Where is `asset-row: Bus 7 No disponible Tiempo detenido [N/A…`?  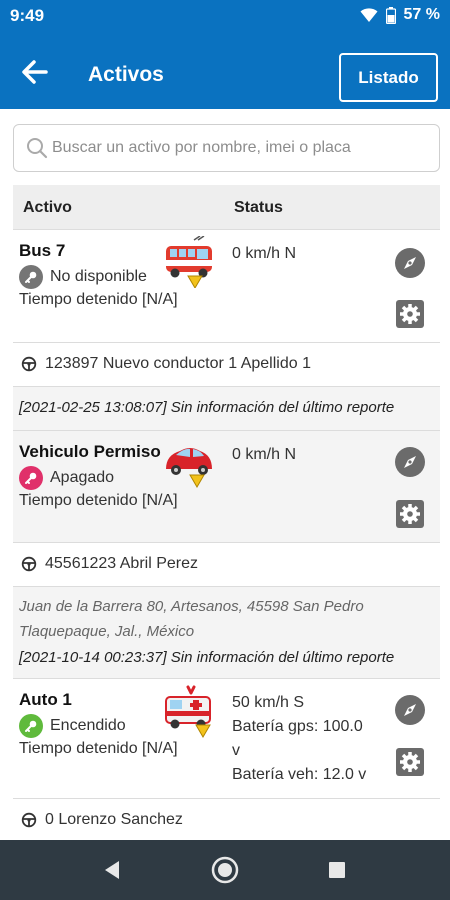
asset-row: Bus 7 No disponible Tiempo detenido [N/A… is located at coordinates (226, 286).